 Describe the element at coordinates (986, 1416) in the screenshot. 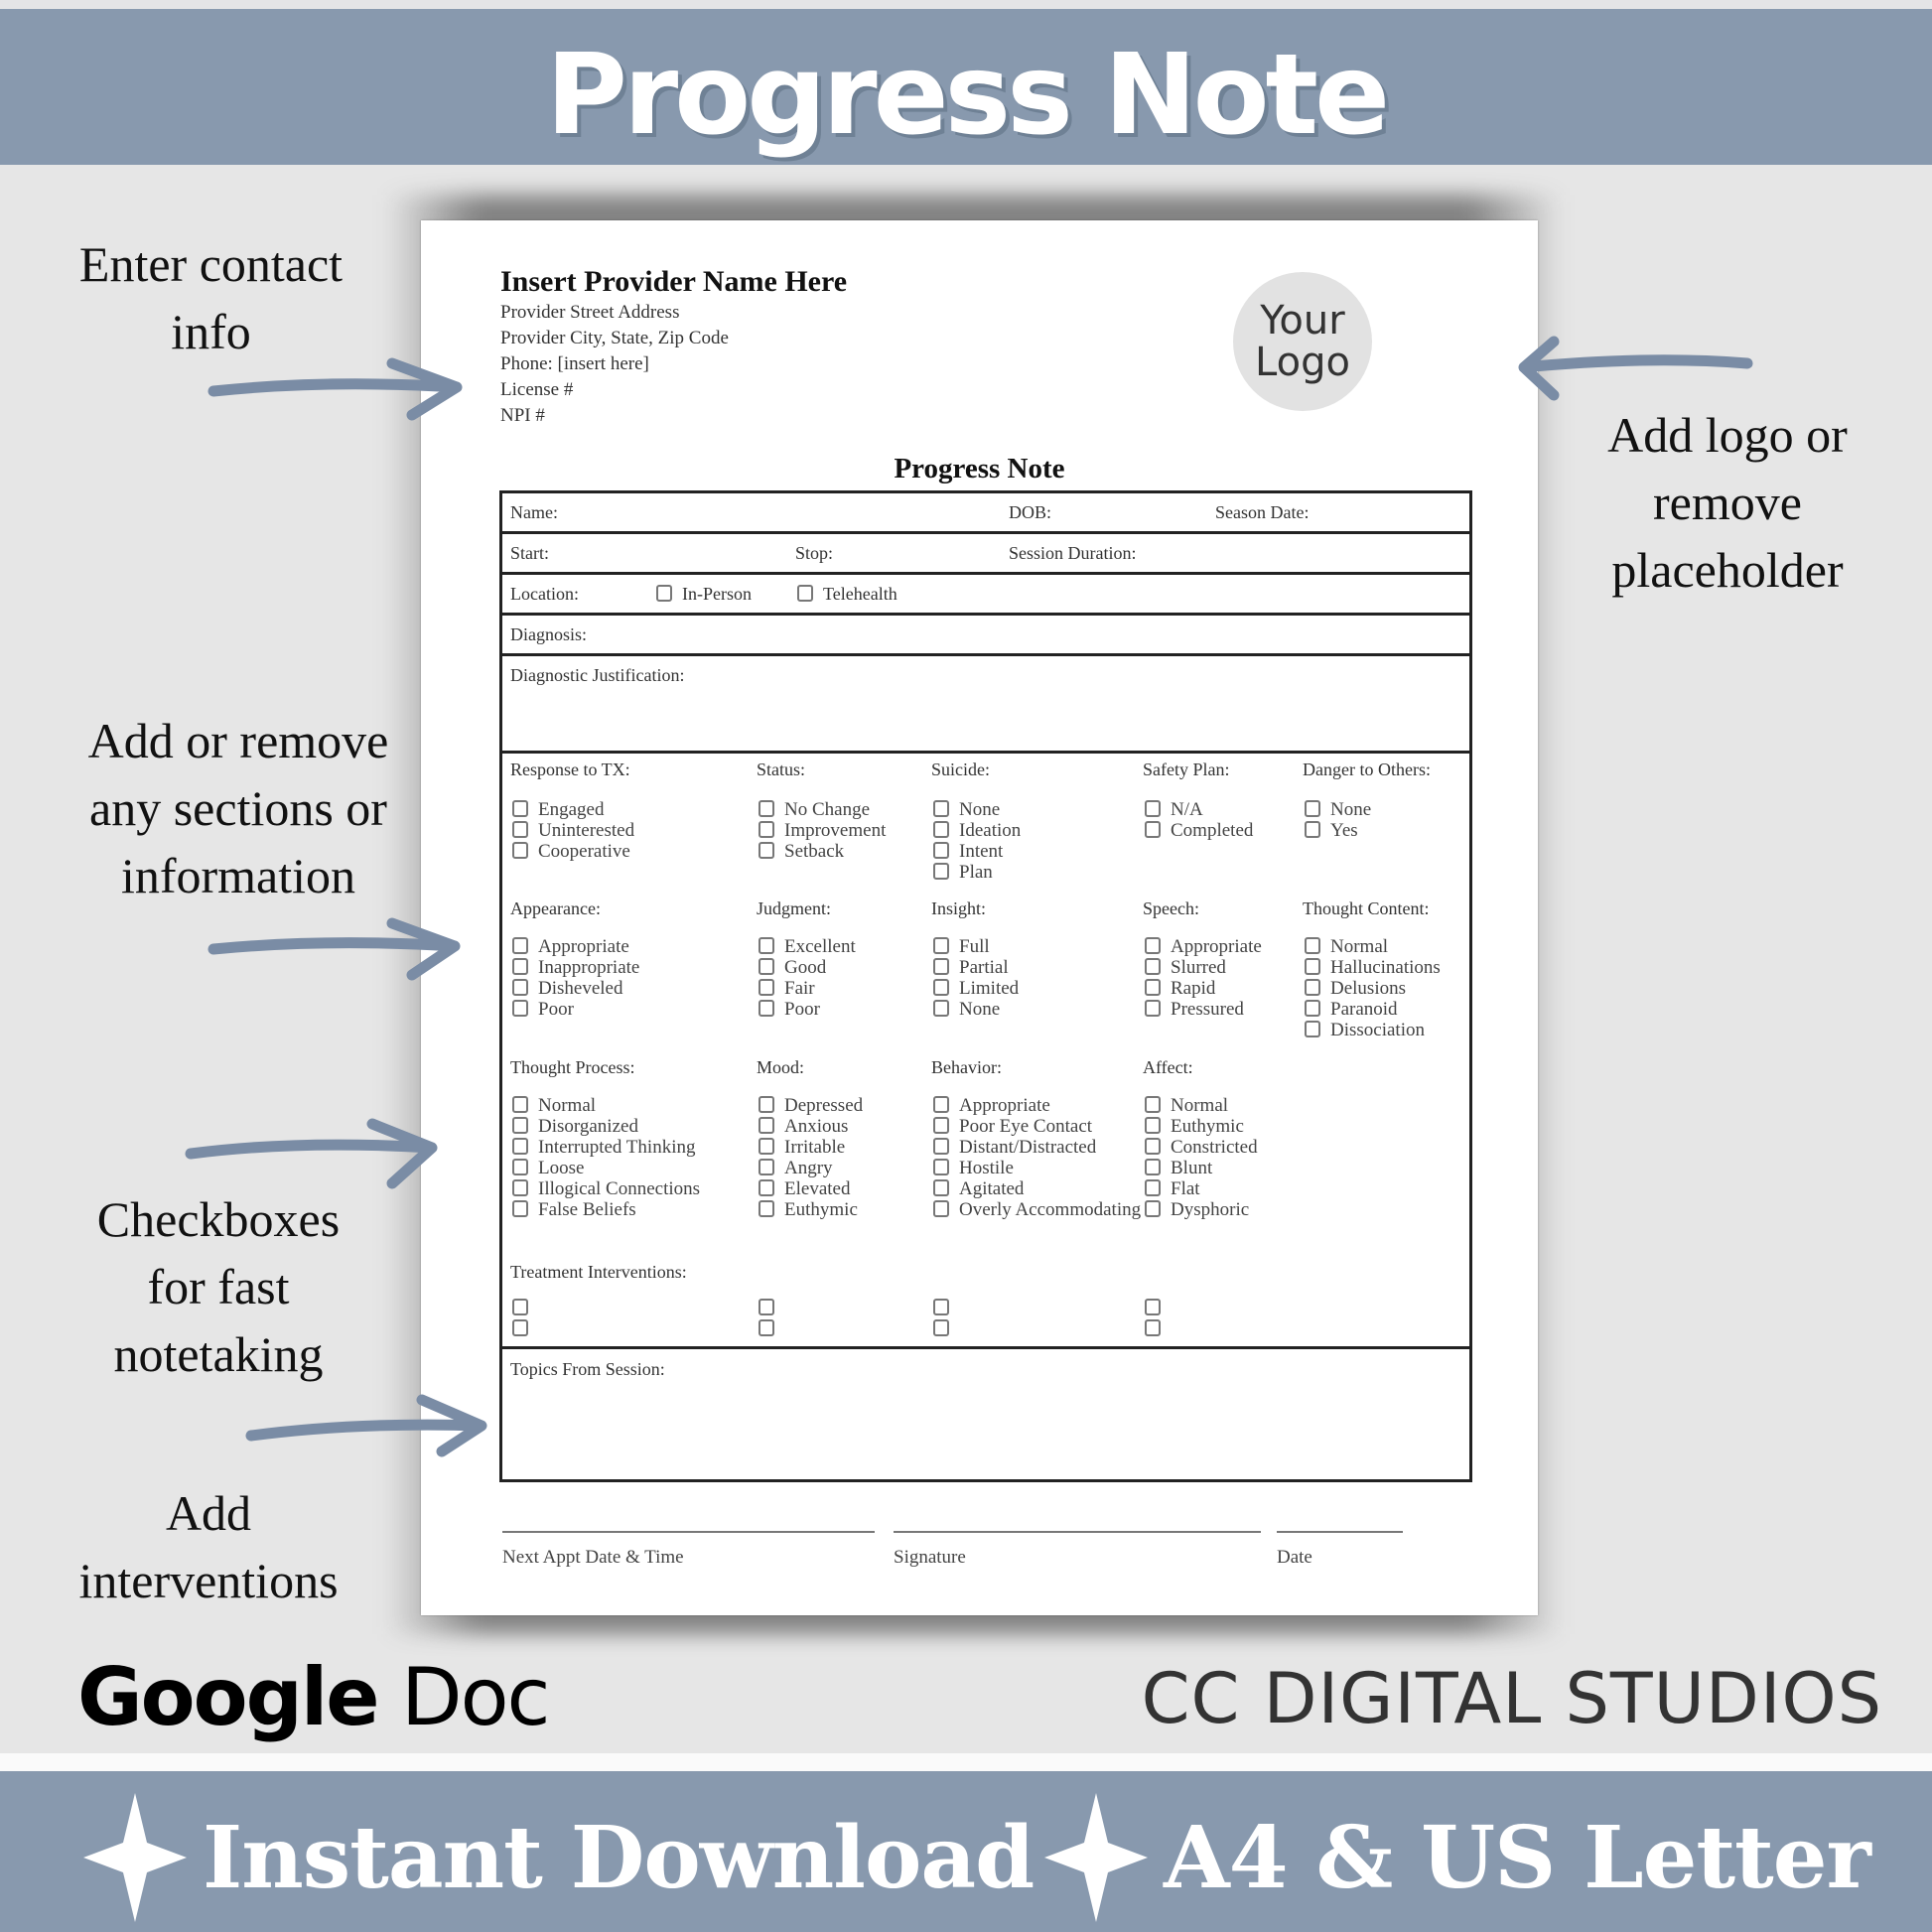

I see `topics-from-session: Topics From Session:` at that location.